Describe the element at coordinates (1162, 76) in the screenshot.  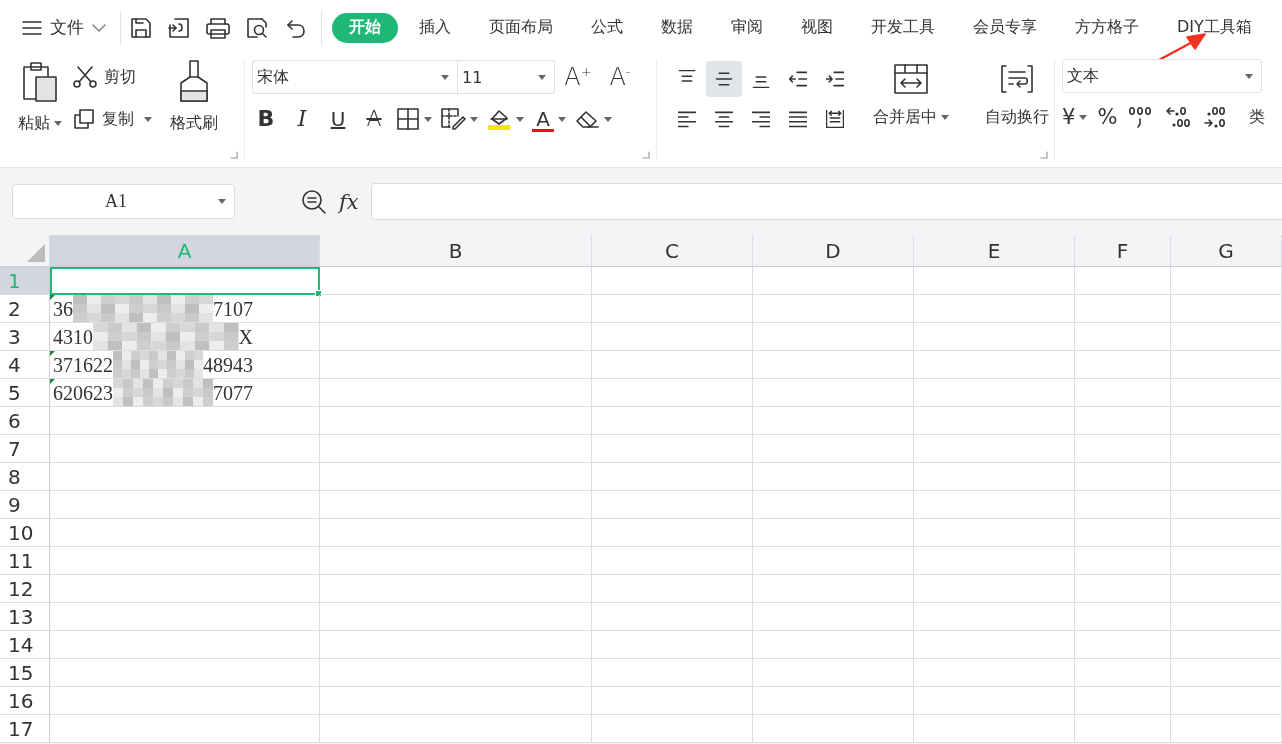
I see `number-format-select: 文本` at that location.